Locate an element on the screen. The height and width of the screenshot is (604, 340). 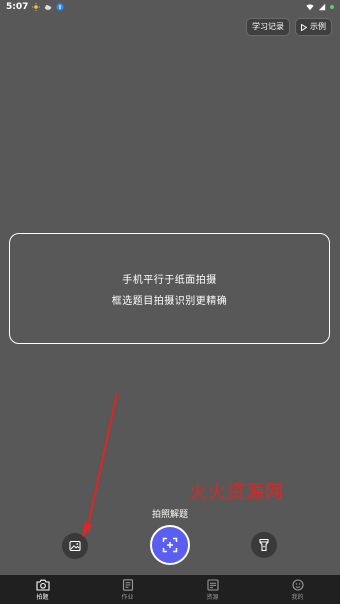
shutter-button is located at coordinates (170, 545).